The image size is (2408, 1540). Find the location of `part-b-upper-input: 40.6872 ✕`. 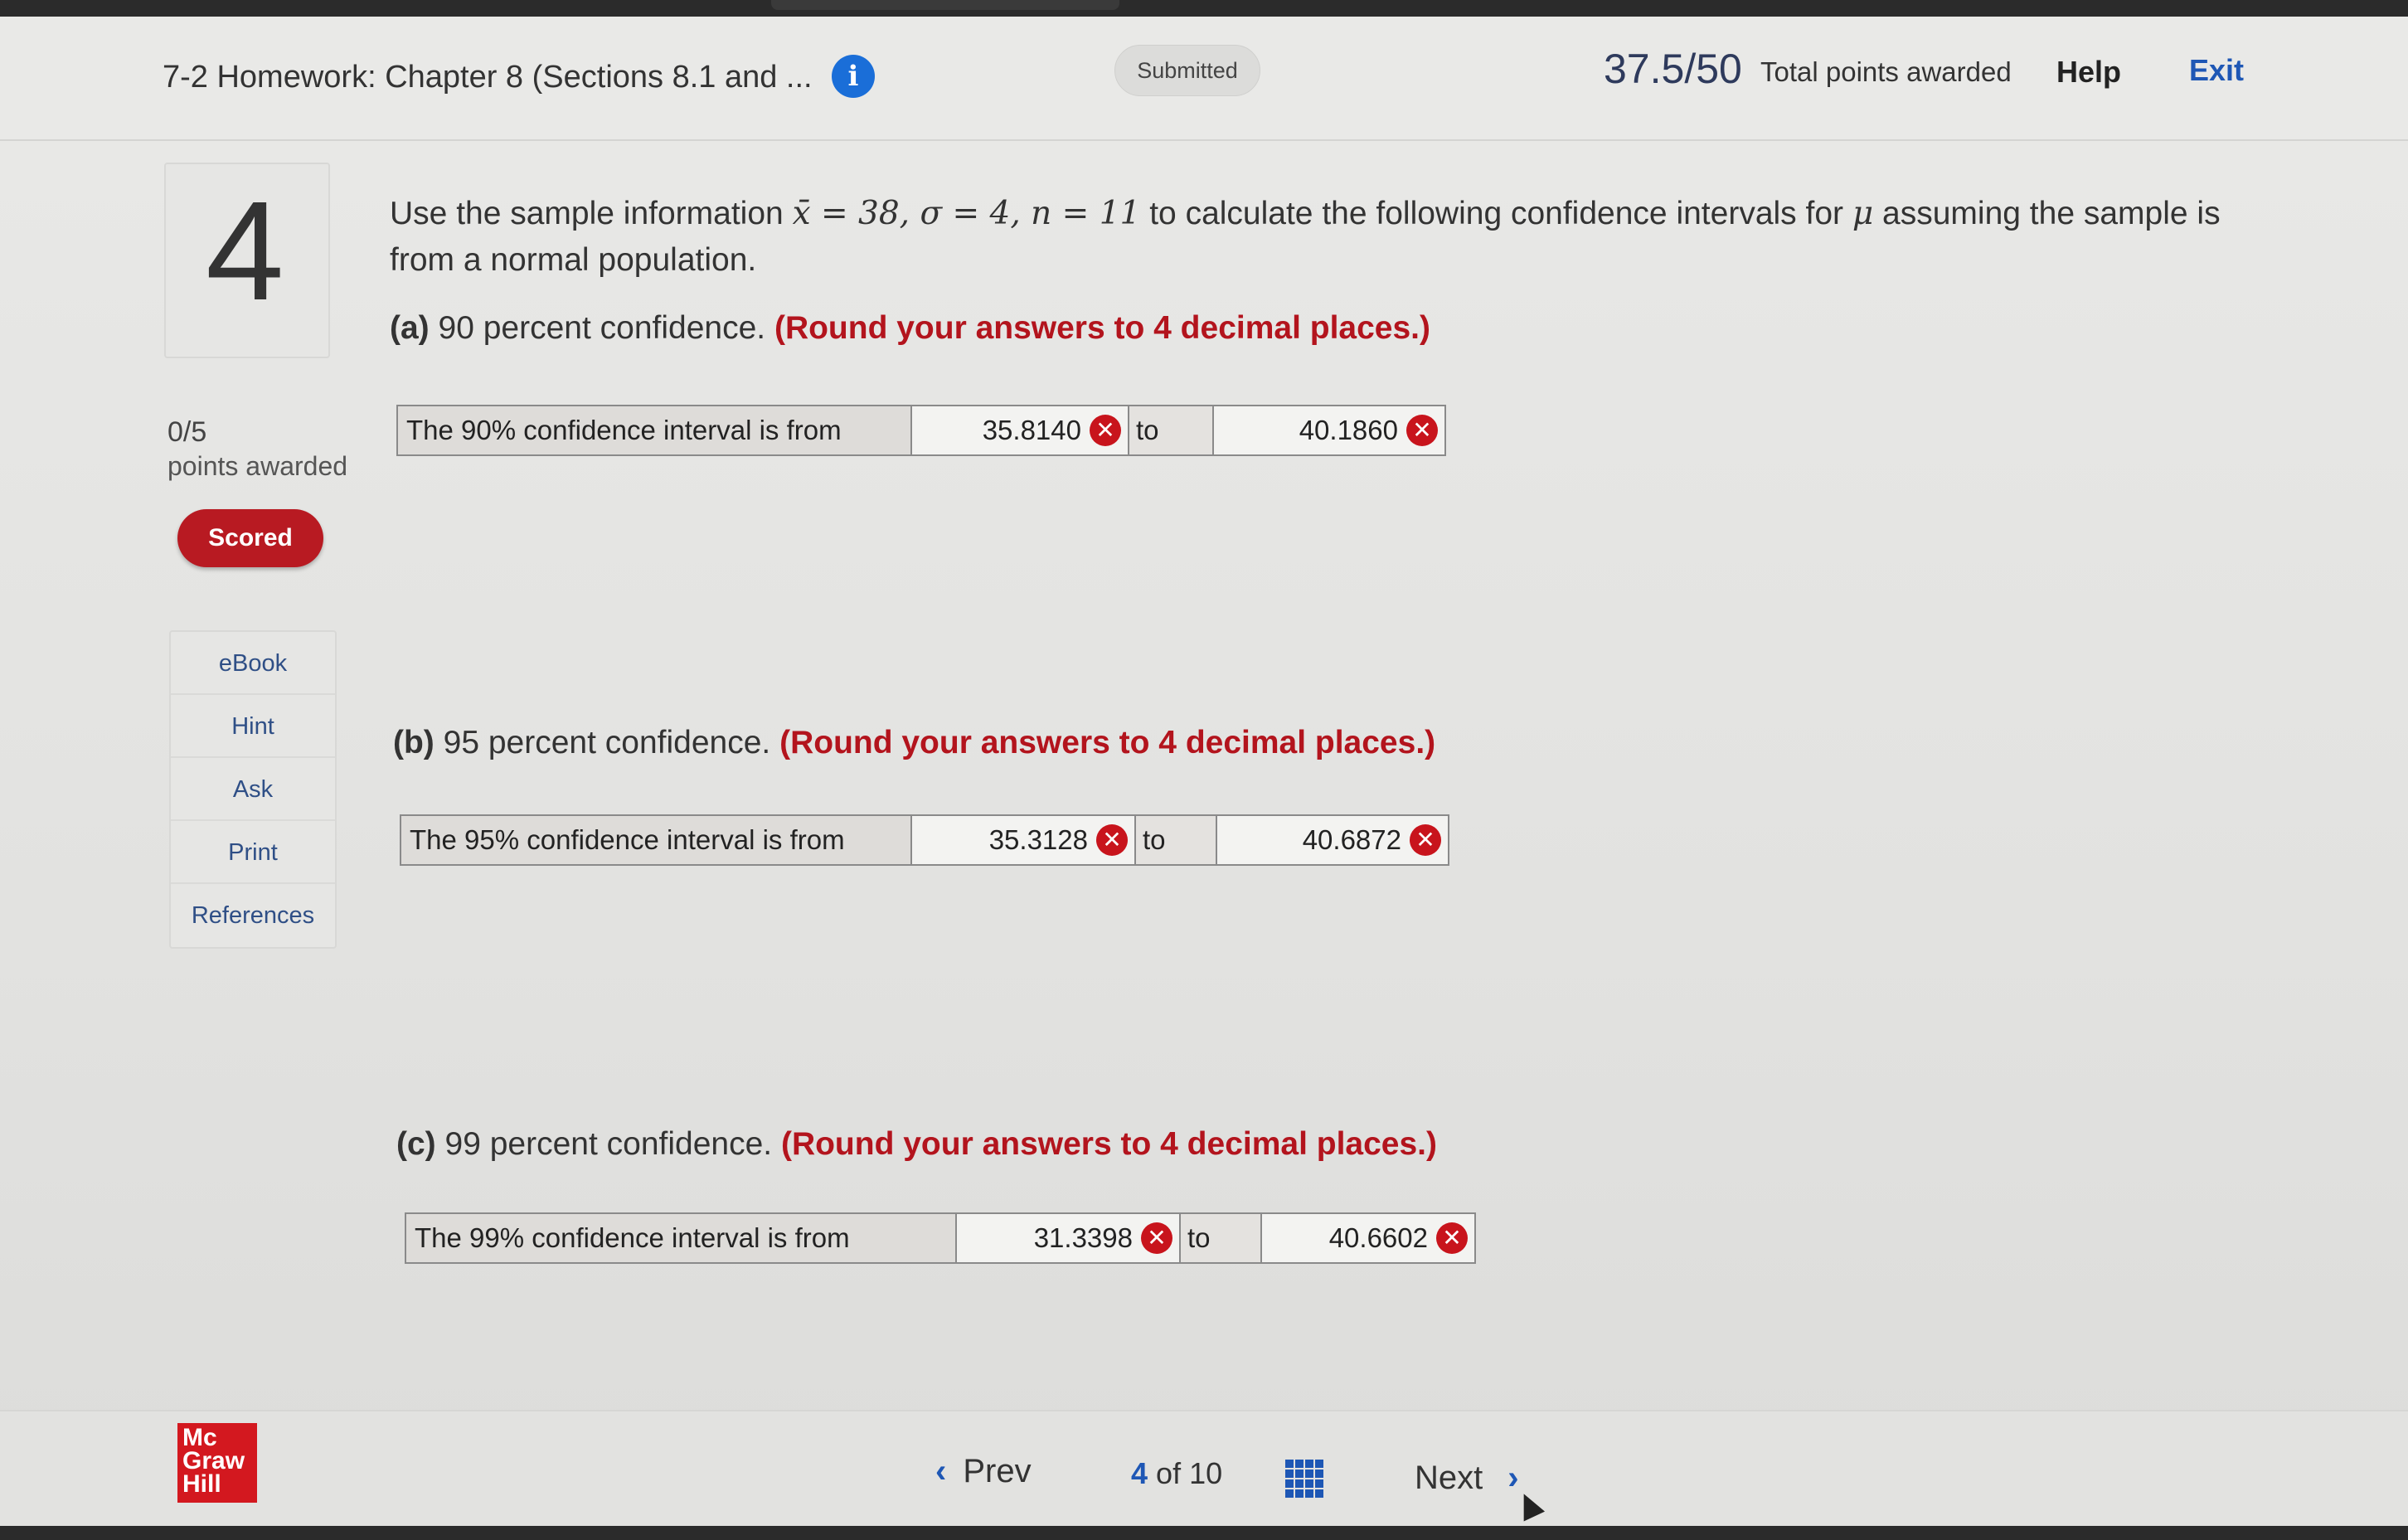

part-b-upper-input: 40.6872 ✕ is located at coordinates (1333, 840).